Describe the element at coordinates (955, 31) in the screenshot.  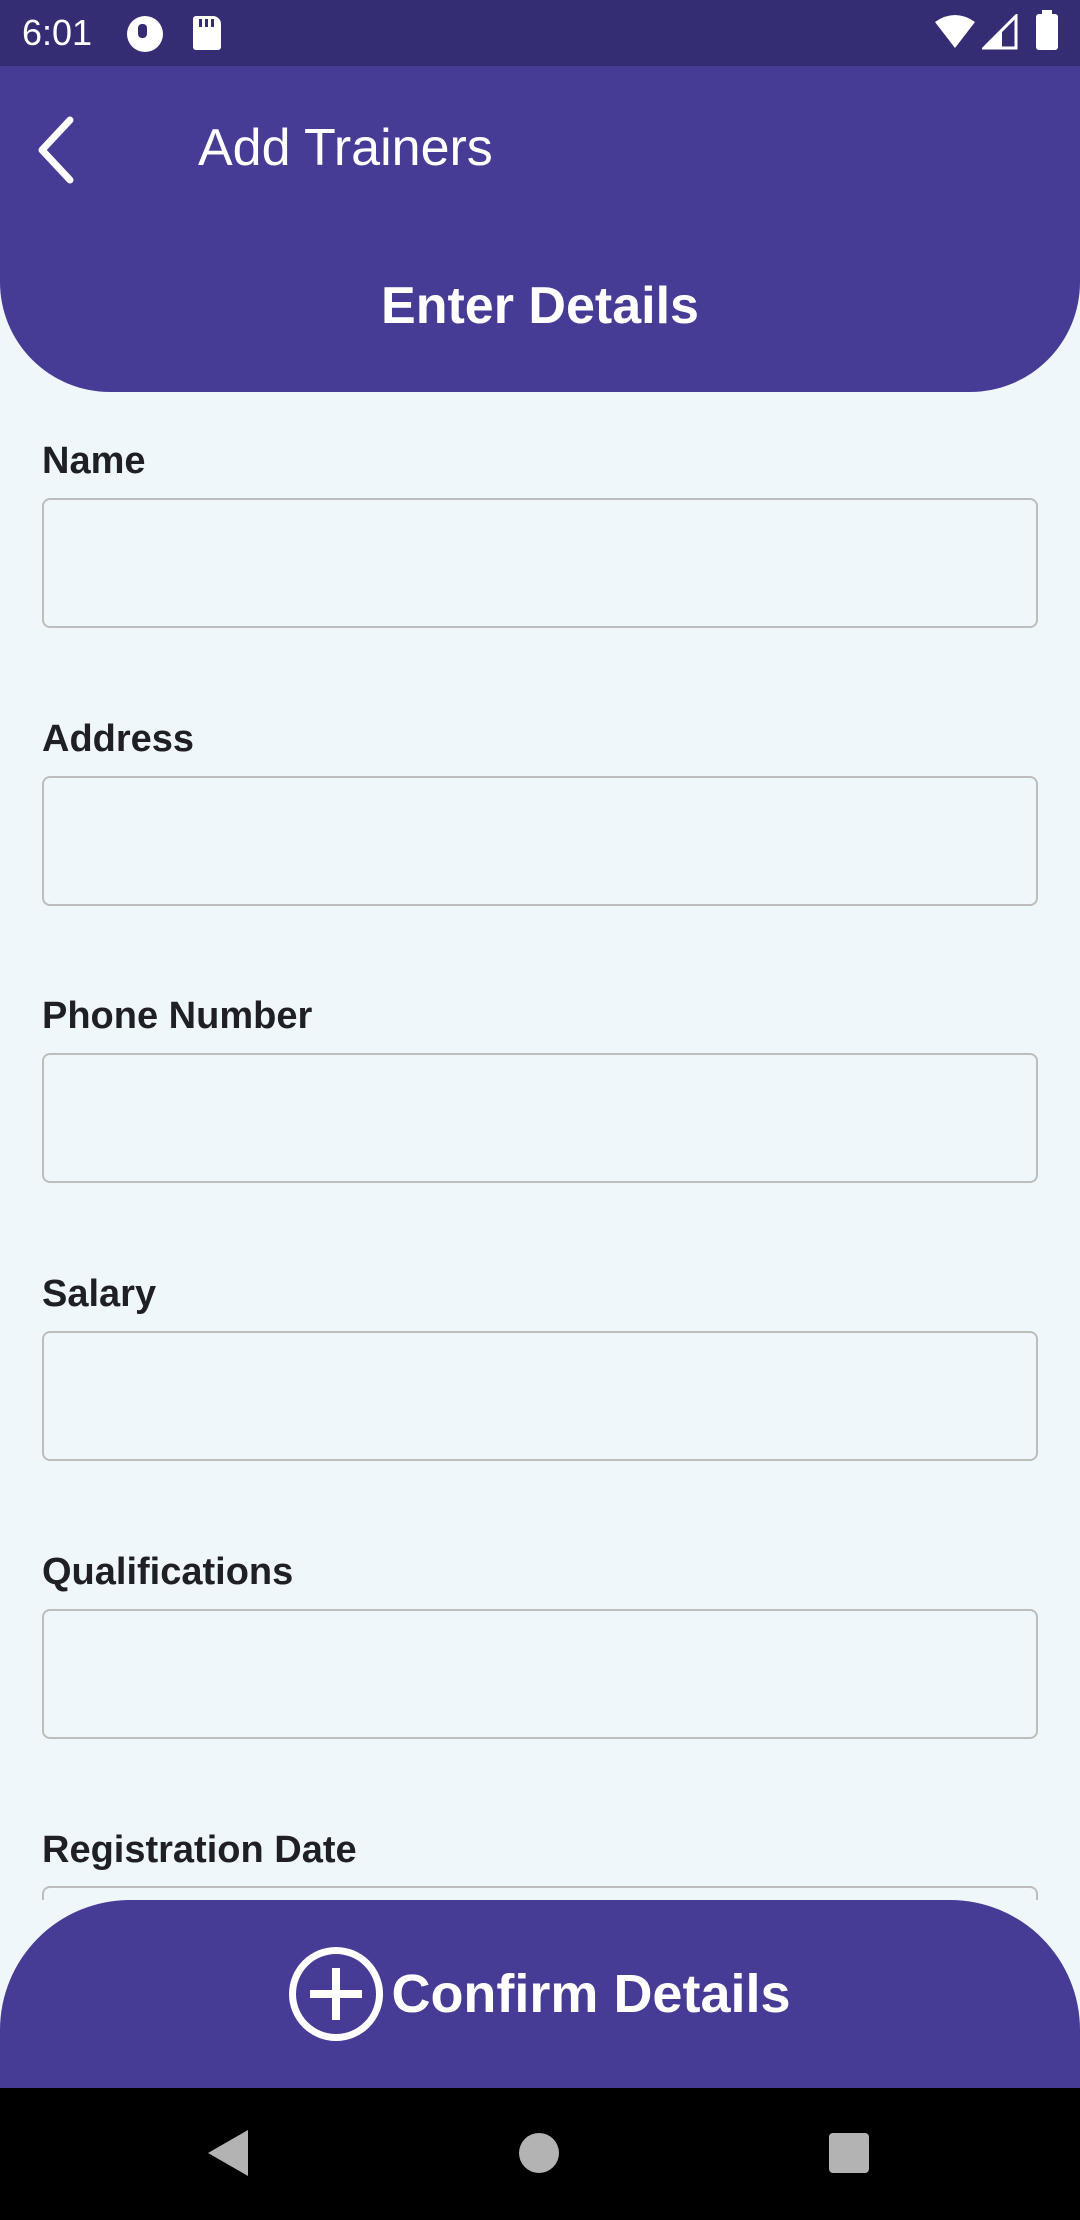
I see `wifi-icon` at that location.